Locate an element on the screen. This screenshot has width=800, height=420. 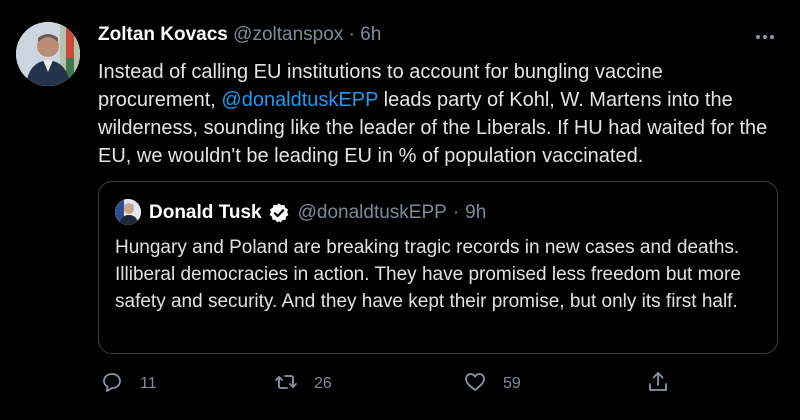
author-avatar is located at coordinates (48, 54).